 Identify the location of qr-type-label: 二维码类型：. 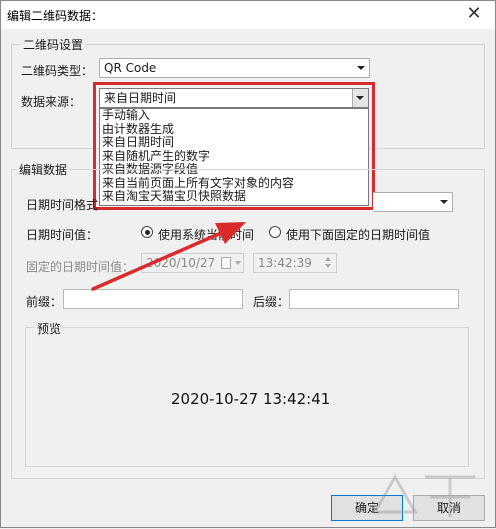
(57, 71).